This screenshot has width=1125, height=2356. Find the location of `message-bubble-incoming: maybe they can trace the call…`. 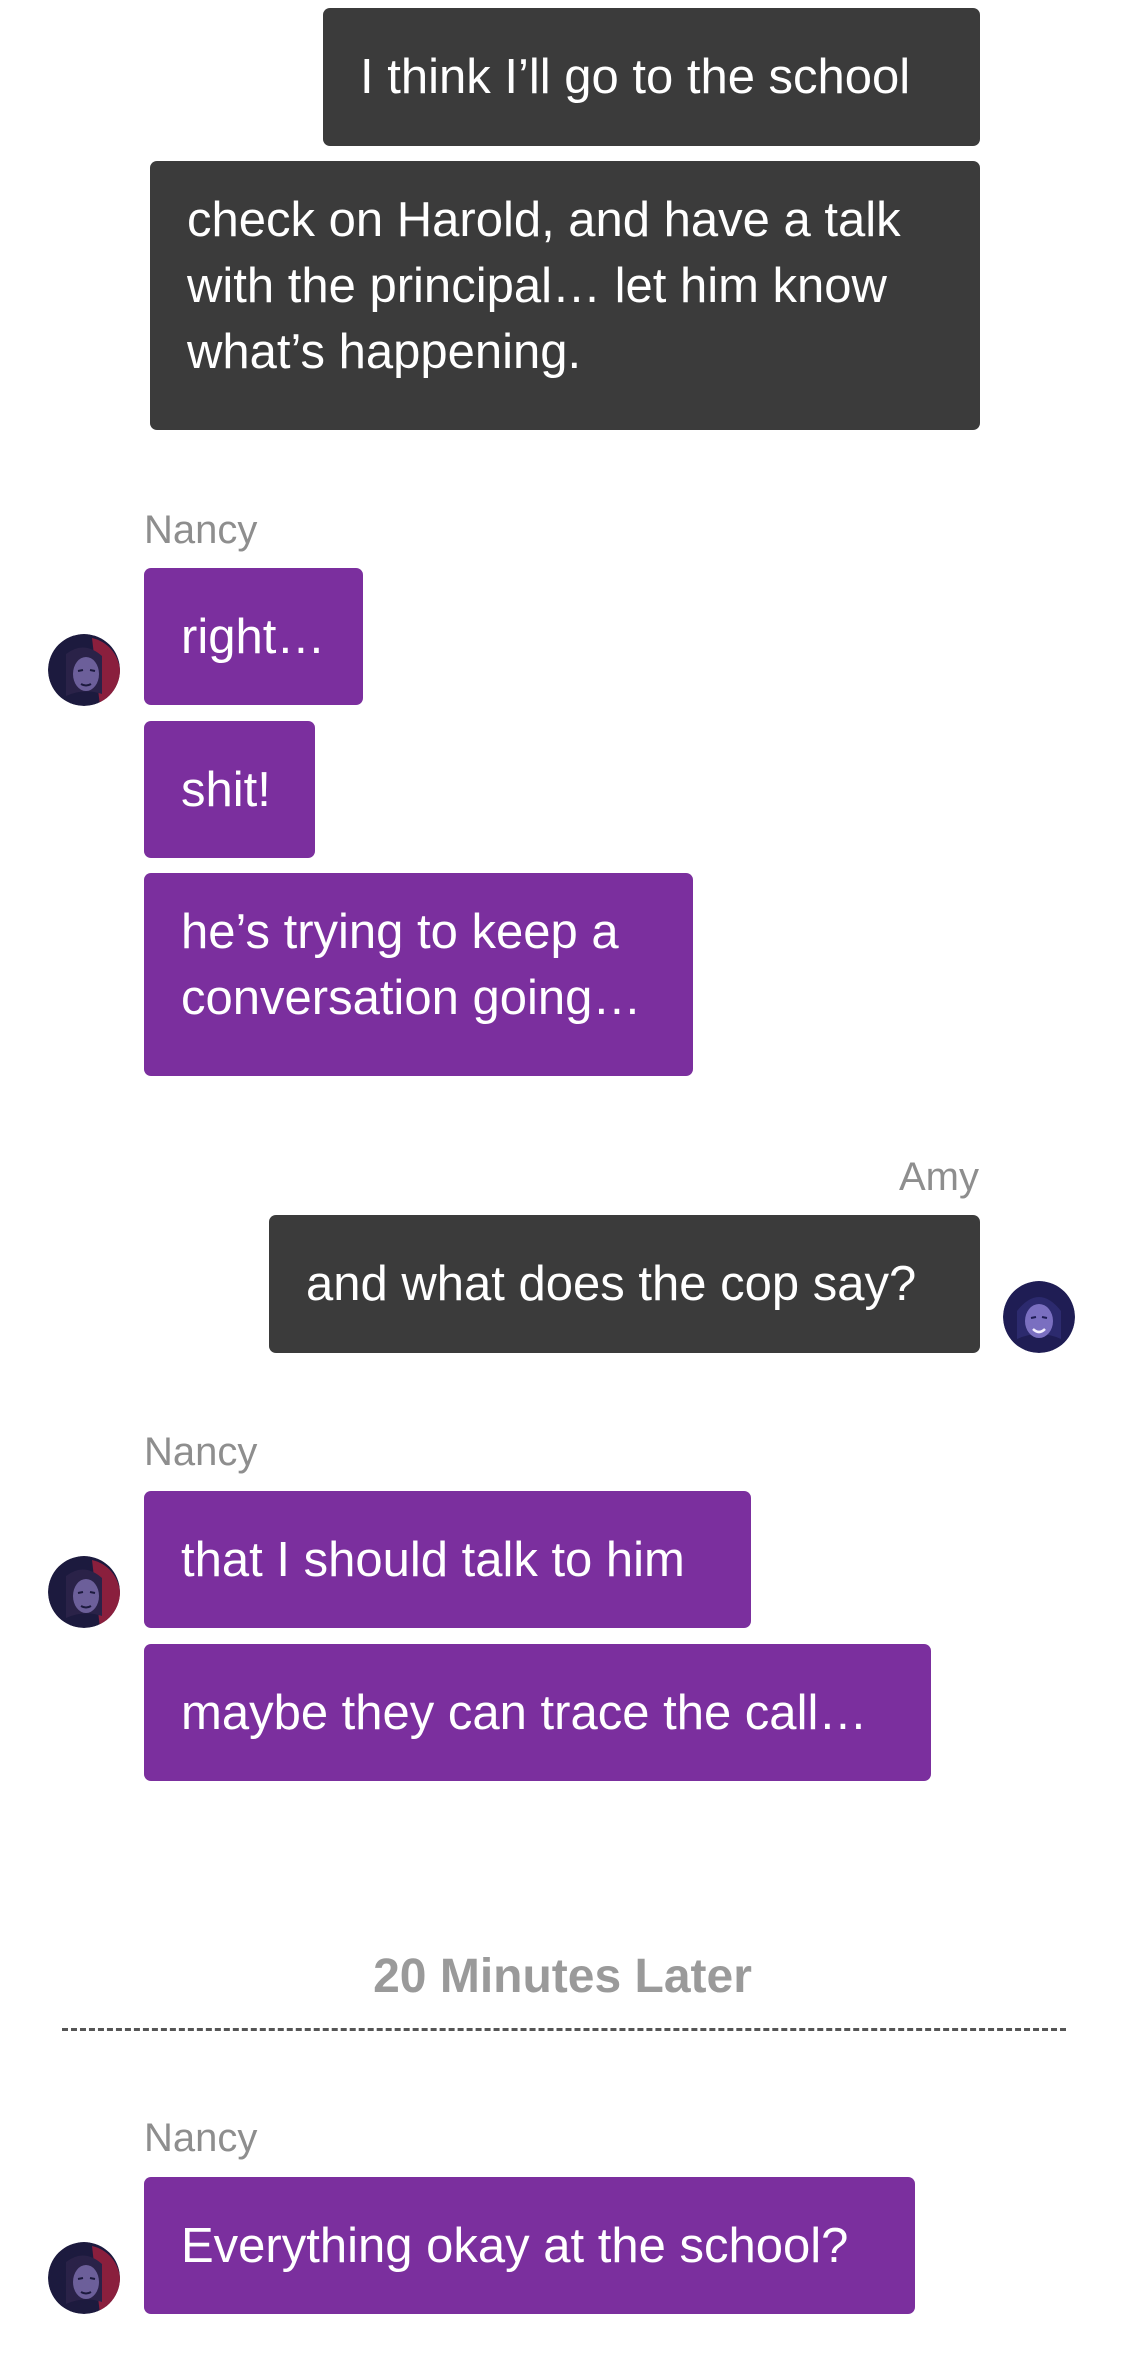

message-bubble-incoming: maybe they can trace the call… is located at coordinates (537, 1712).